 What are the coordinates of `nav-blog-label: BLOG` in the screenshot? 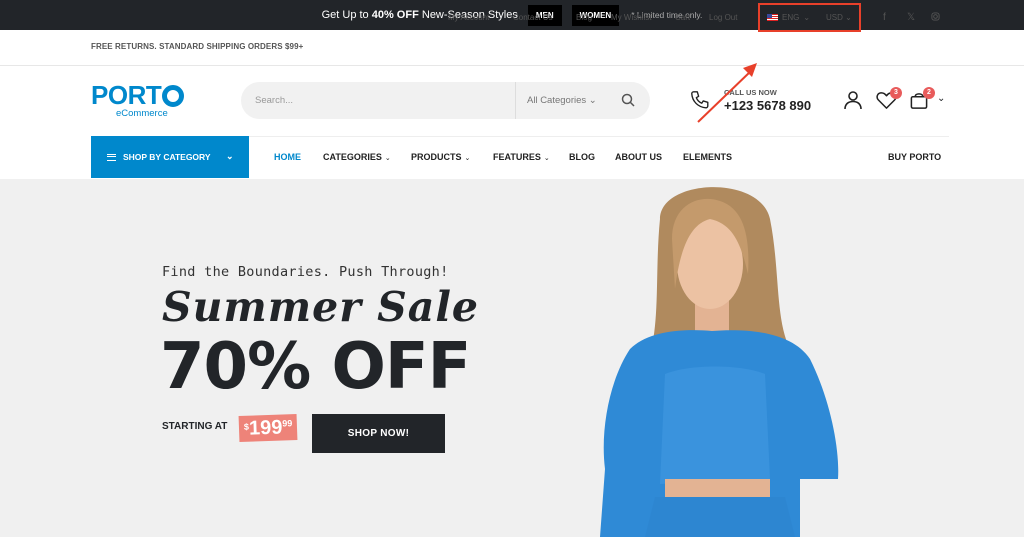 It's located at (582, 157).